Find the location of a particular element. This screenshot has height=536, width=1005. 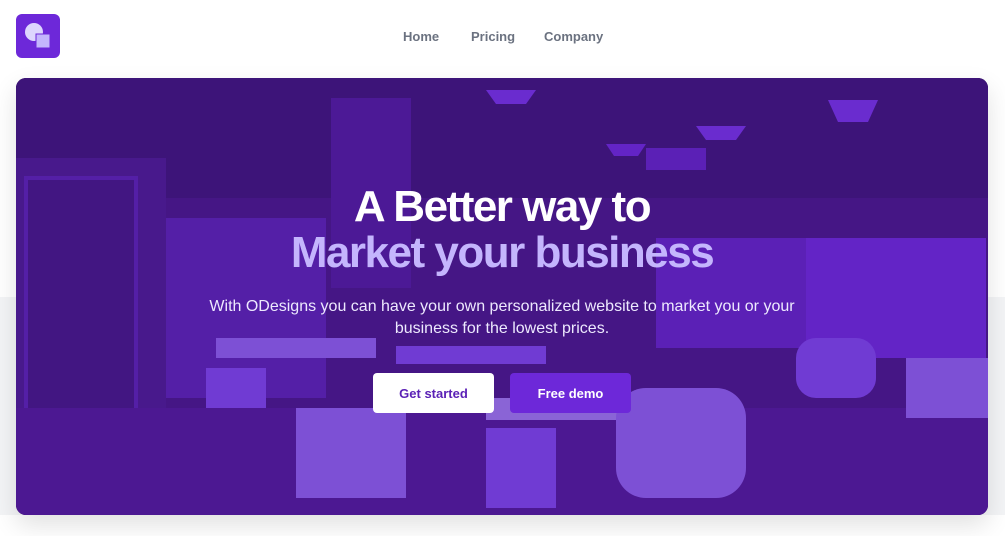

hero-title-line1: A Better way to is located at coordinates (502, 206).